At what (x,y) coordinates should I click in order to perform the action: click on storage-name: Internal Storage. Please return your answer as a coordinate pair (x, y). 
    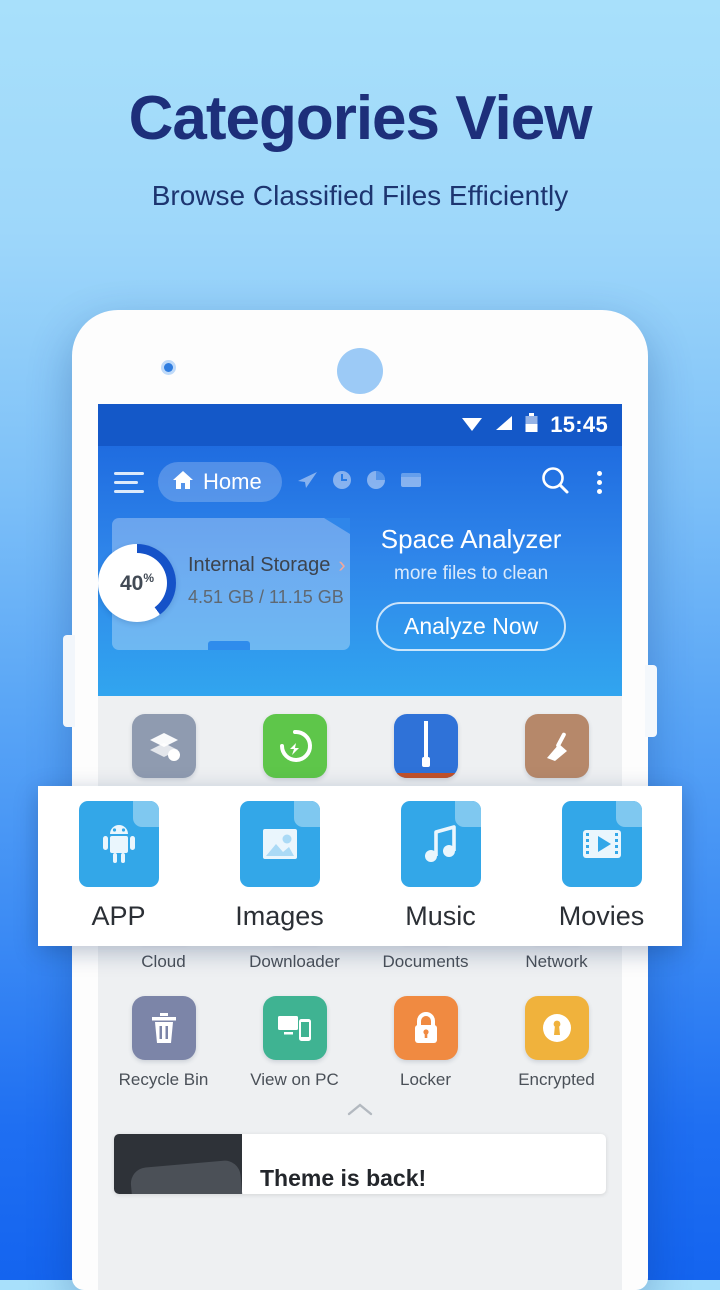
    Looking at the image, I should click on (259, 564).